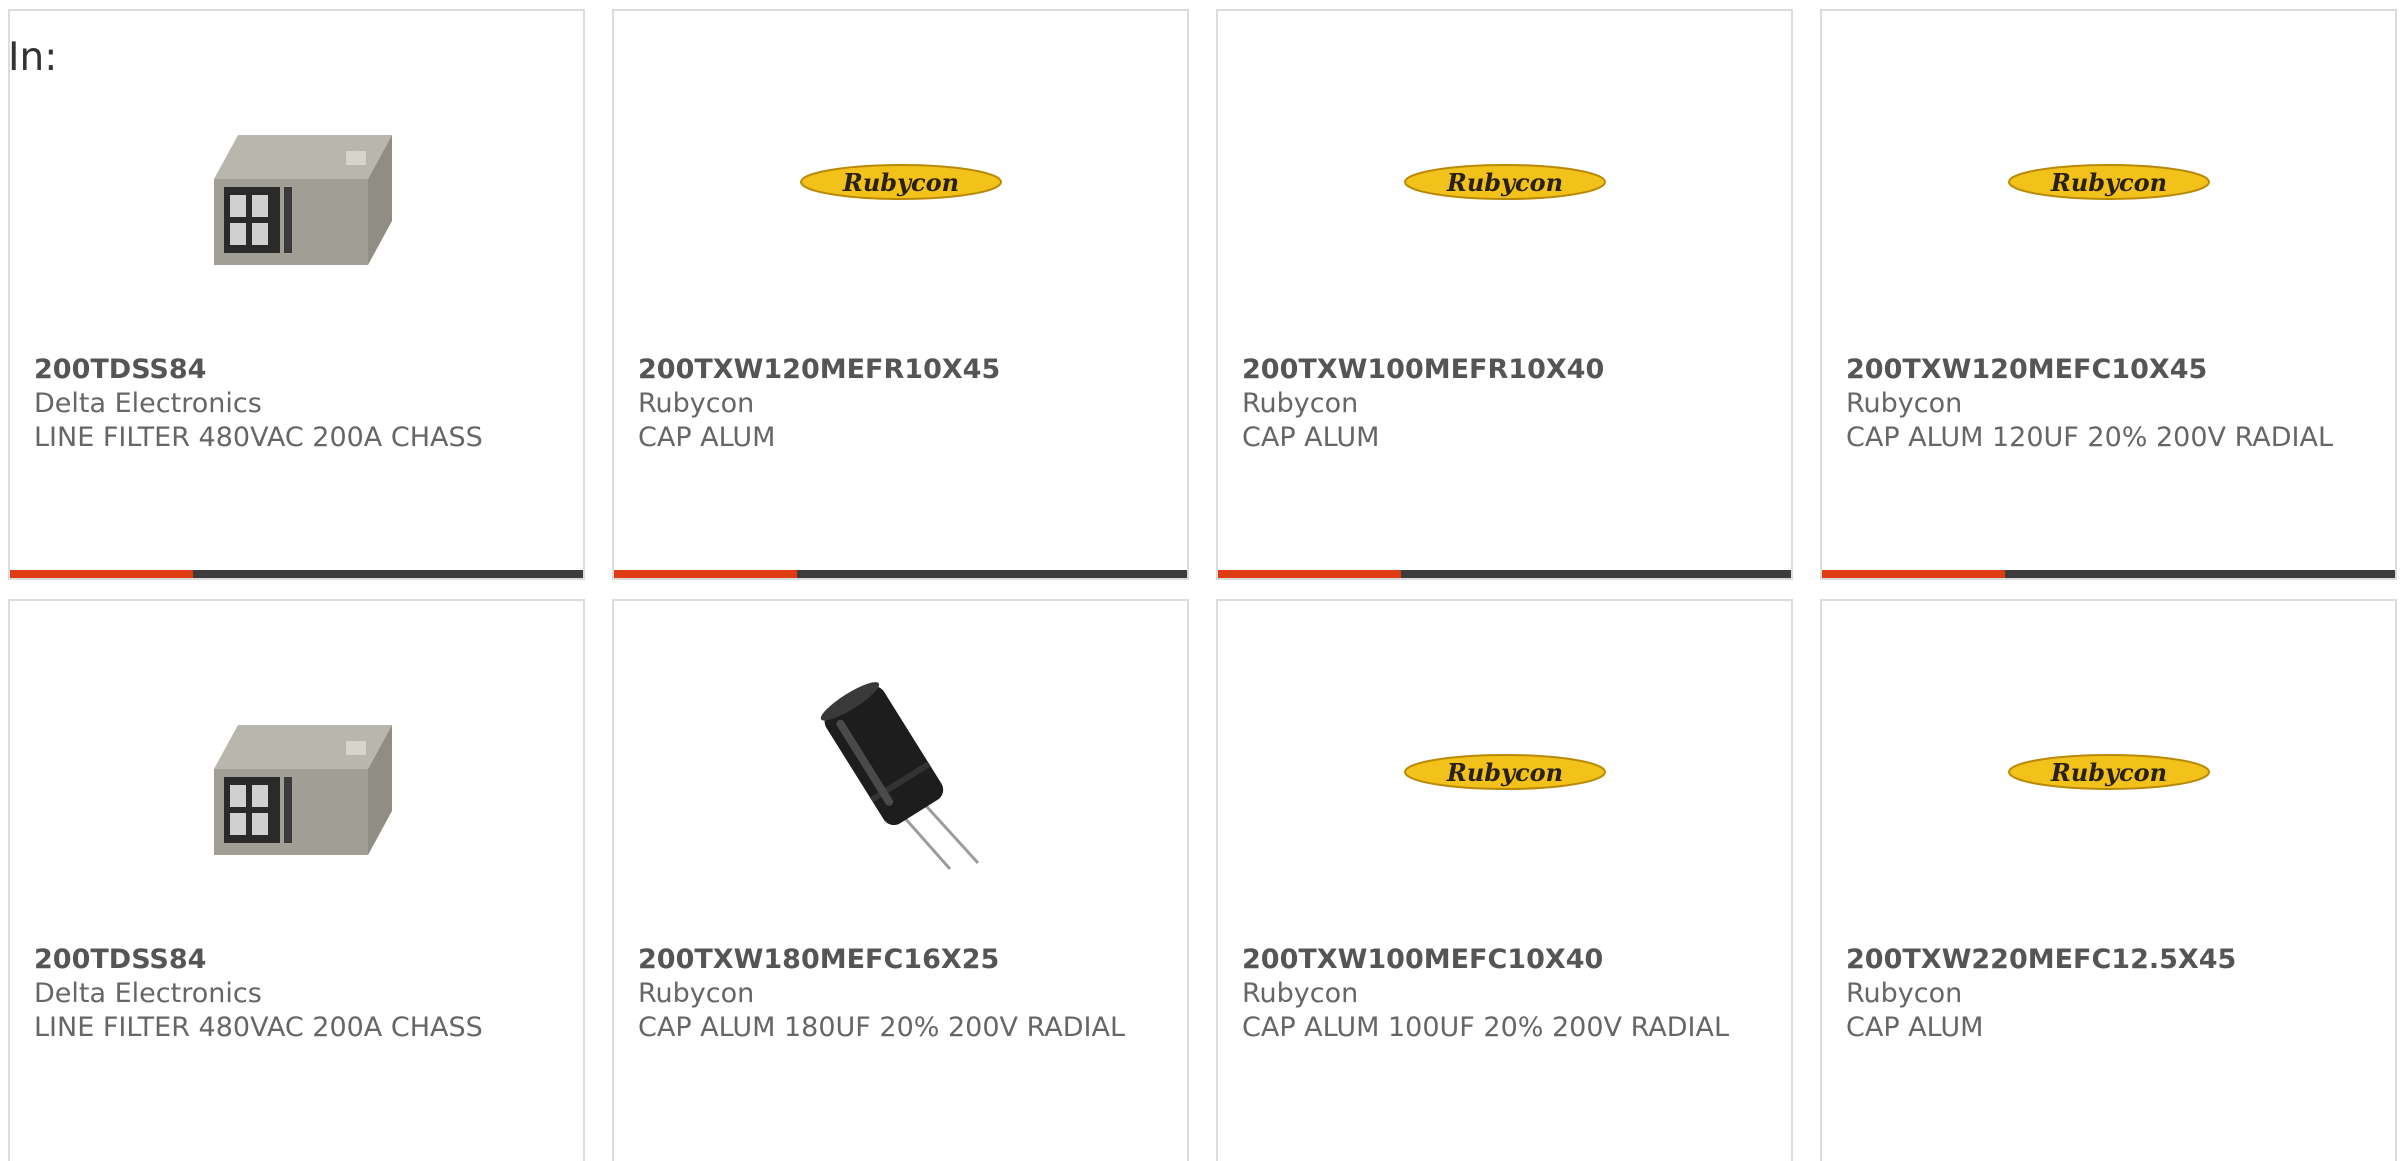  What do you see at coordinates (900, 370) in the screenshot?
I see `part-number-link: 200TXW120MEFR10X45` at bounding box center [900, 370].